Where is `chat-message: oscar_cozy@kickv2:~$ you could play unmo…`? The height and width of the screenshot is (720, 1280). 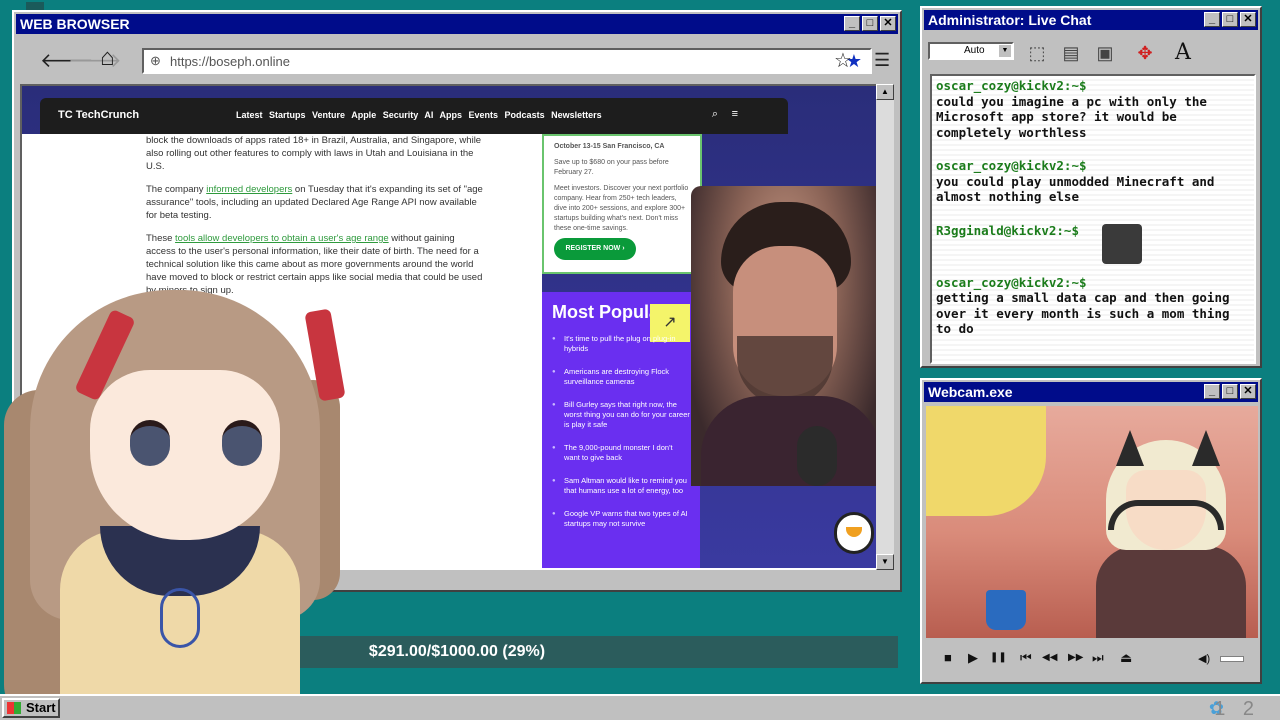
chat-message: oscar_cozy@kickv2:~$ you could play unmo… is located at coordinates (1093, 181).